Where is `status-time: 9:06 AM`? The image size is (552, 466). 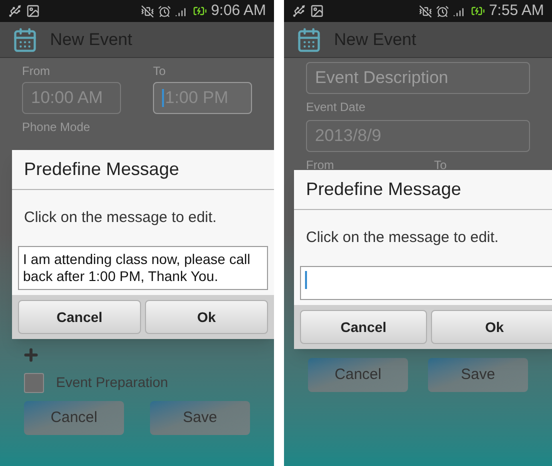 status-time: 9:06 AM is located at coordinates (238, 10).